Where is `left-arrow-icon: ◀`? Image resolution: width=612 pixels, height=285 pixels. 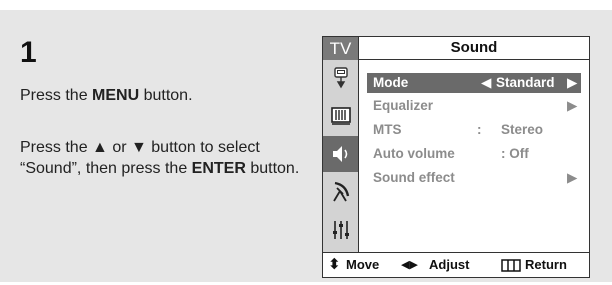 left-arrow-icon: ◀ is located at coordinates (486, 83).